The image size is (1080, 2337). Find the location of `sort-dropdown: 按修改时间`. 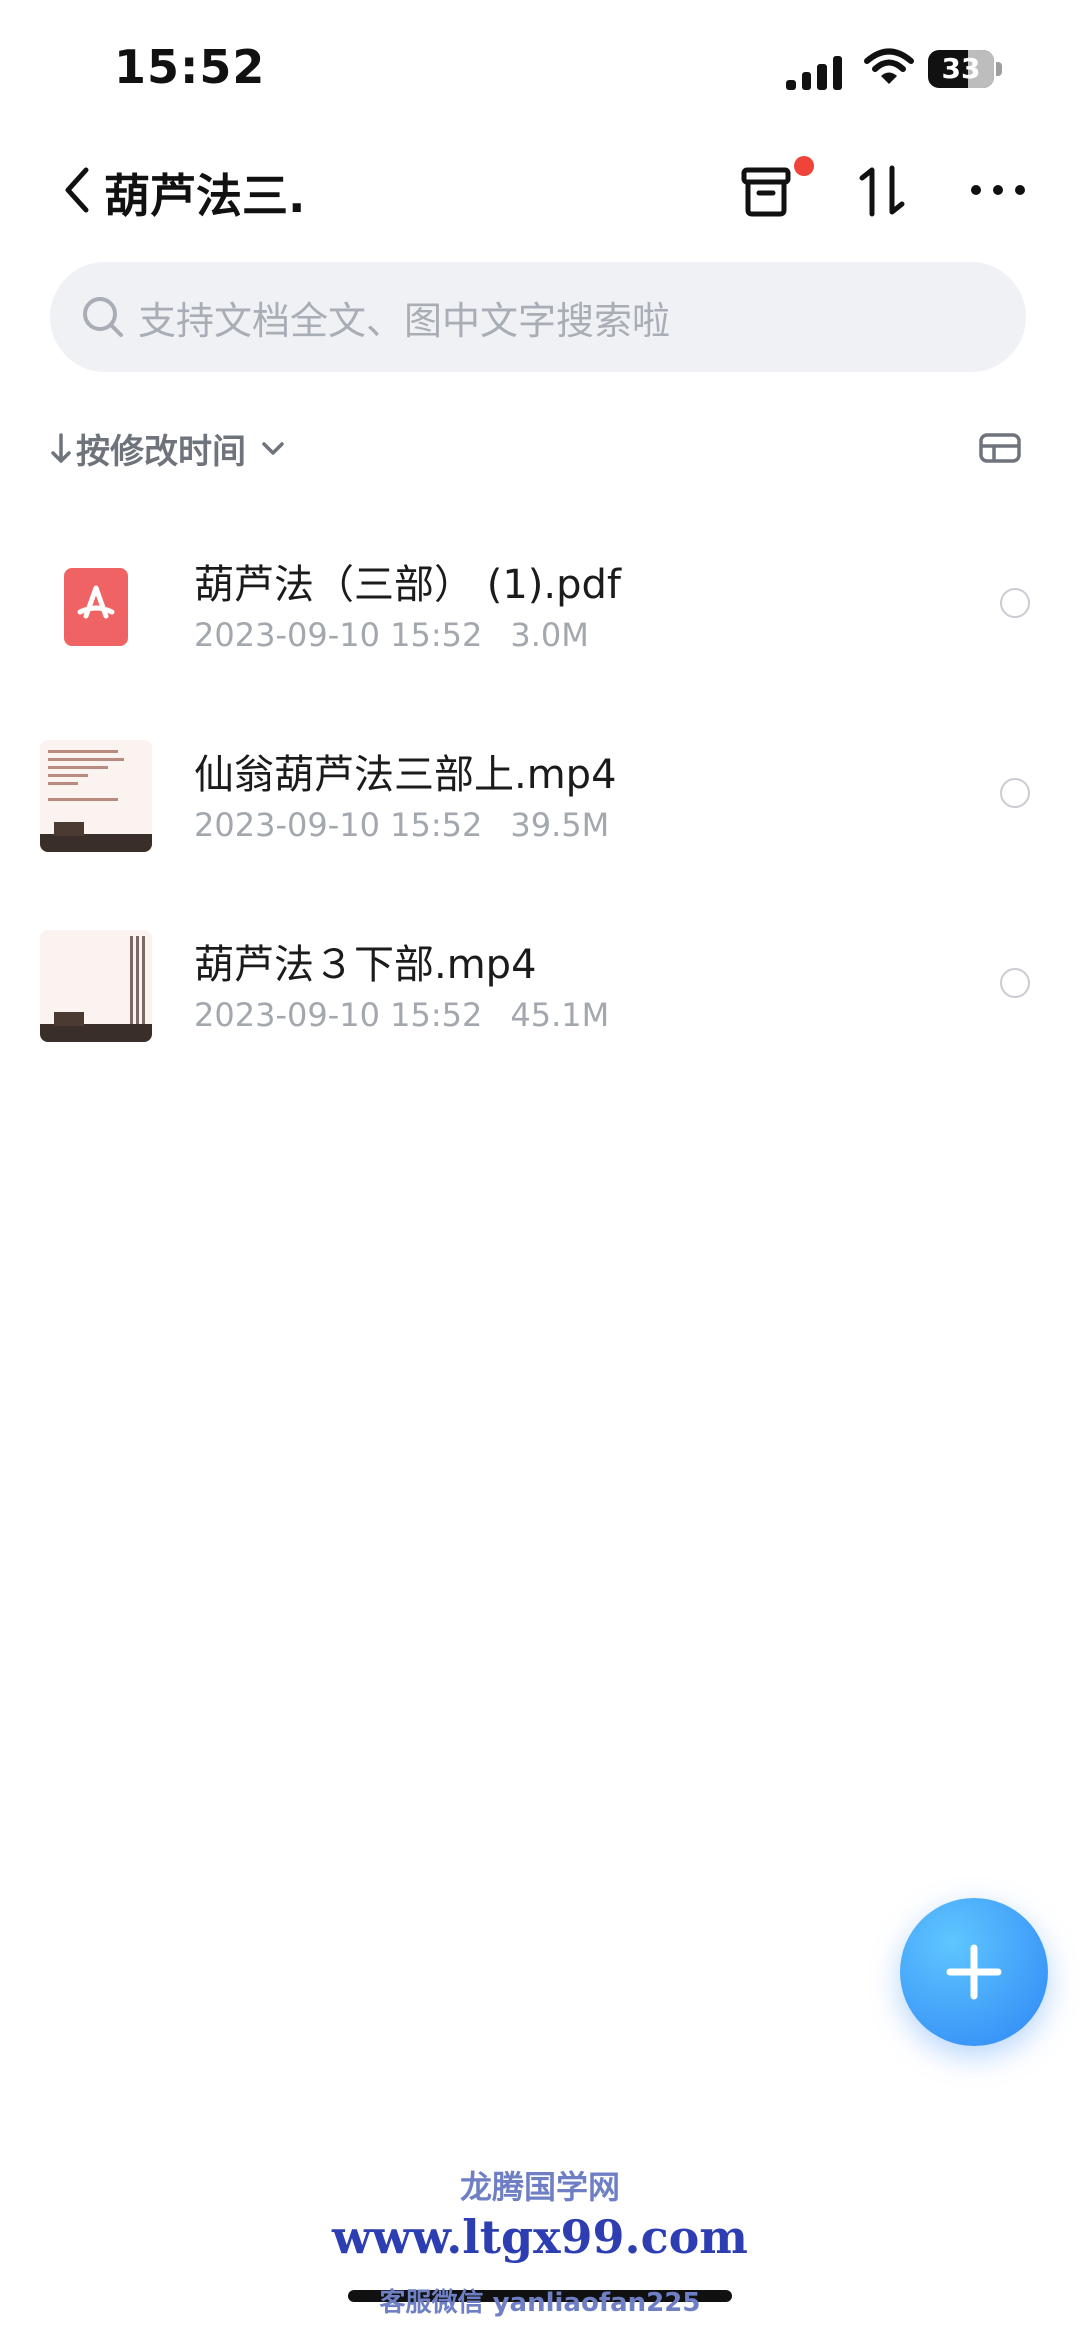

sort-dropdown: 按修改时间 is located at coordinates (169, 448).